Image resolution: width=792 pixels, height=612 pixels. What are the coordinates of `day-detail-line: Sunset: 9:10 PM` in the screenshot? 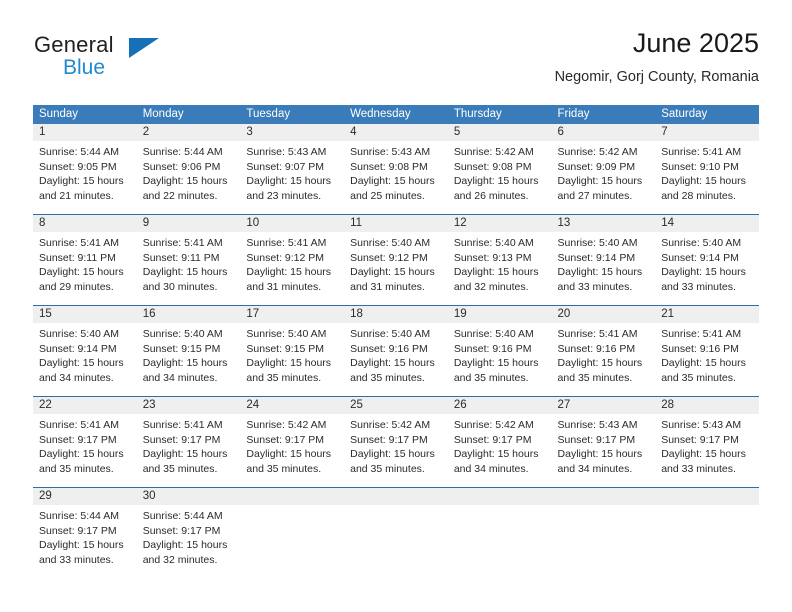 It's located at (700, 166).